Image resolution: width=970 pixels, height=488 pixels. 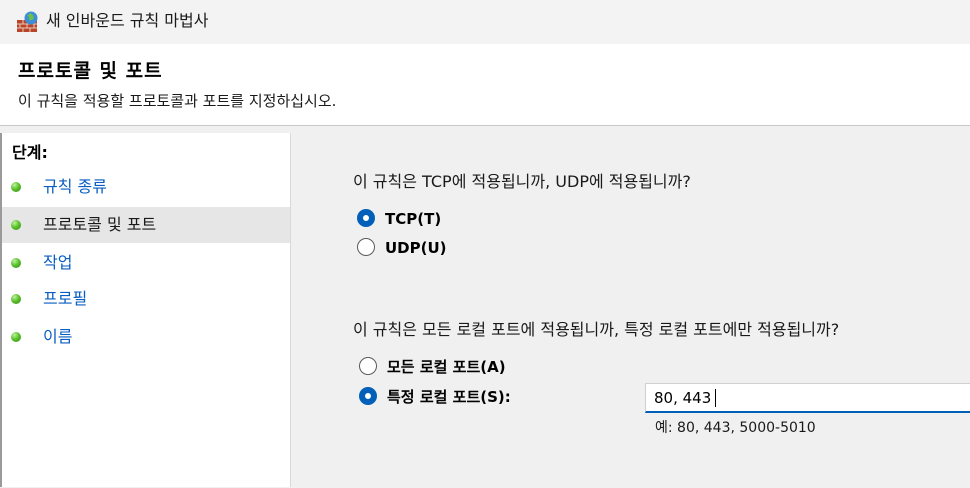 I want to click on window-title: 새 인바운드 규칙 마법사, so click(x=127, y=20).